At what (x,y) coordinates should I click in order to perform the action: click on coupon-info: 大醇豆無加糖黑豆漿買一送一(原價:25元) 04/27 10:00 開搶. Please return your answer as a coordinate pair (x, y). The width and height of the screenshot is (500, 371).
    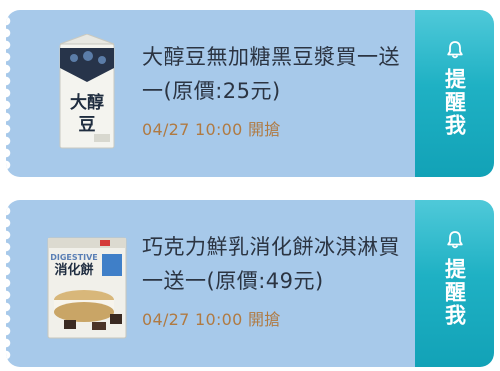
    Looking at the image, I should click on (277, 90).